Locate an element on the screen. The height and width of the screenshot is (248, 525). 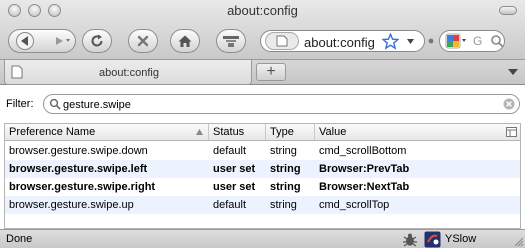
url-text: about:config is located at coordinates (339, 42).